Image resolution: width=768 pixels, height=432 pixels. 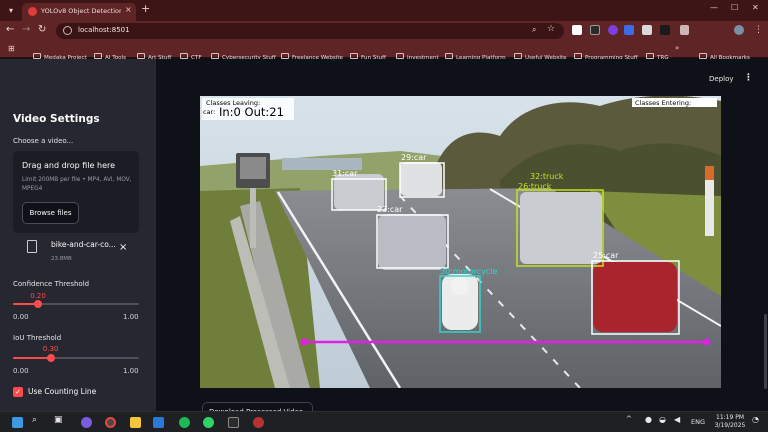 What do you see at coordinates (60, 52) in the screenshot?
I see `bookmark-folder: Medaka Project` at bounding box center [60, 52].